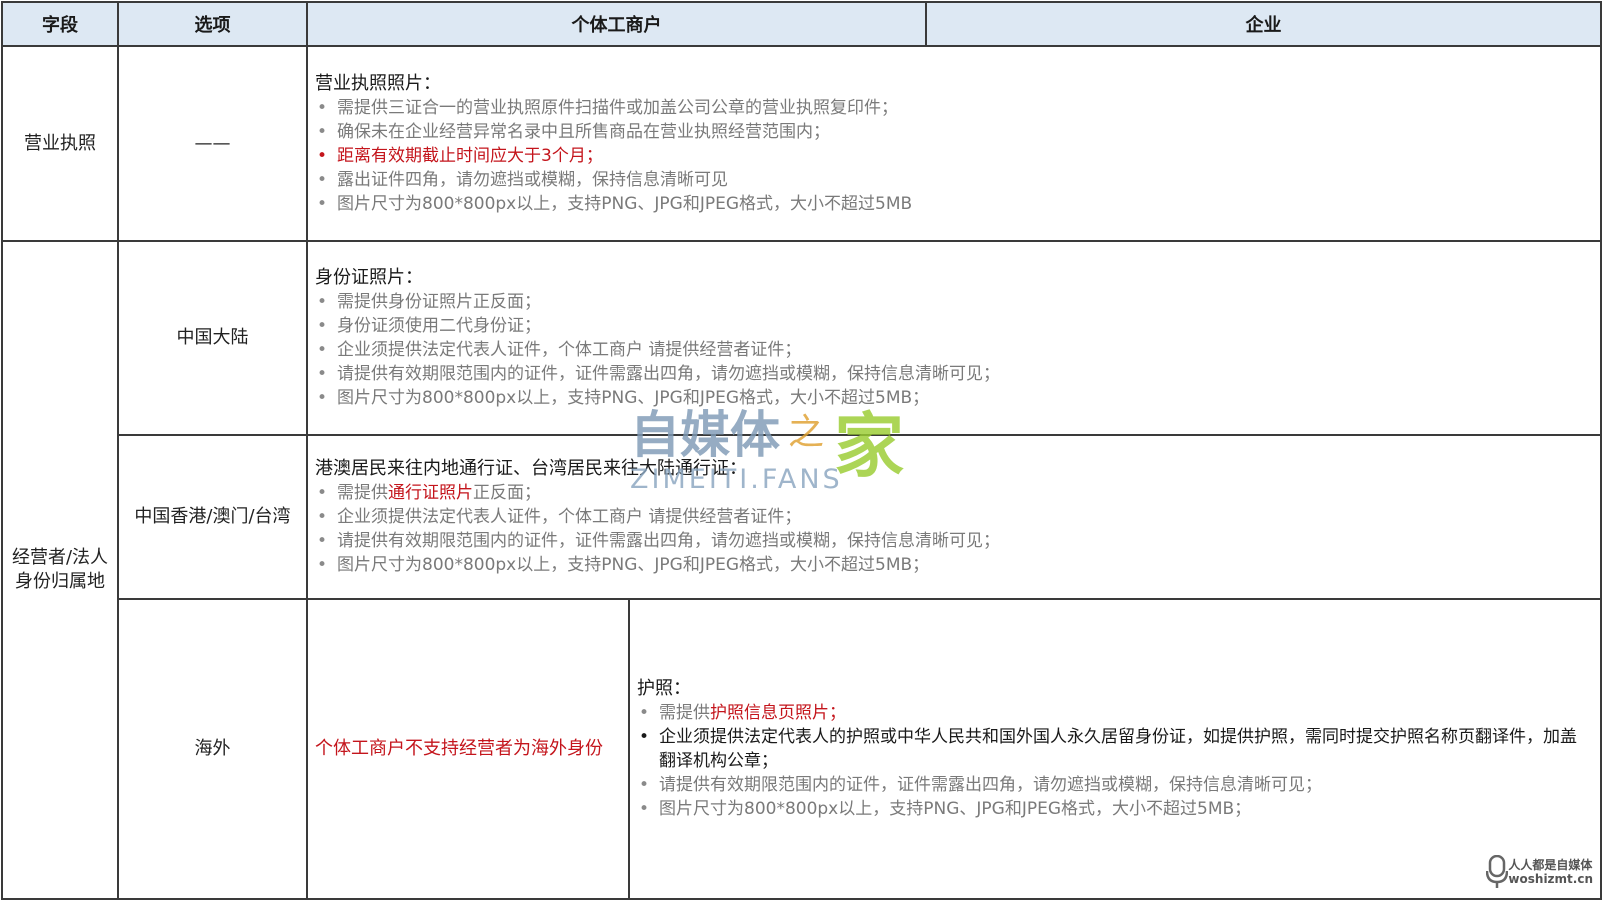 This screenshot has height=903, width=1603. Describe the element at coordinates (378, 83) in the screenshot. I see `content-title: 营业执照照片：` at that location.